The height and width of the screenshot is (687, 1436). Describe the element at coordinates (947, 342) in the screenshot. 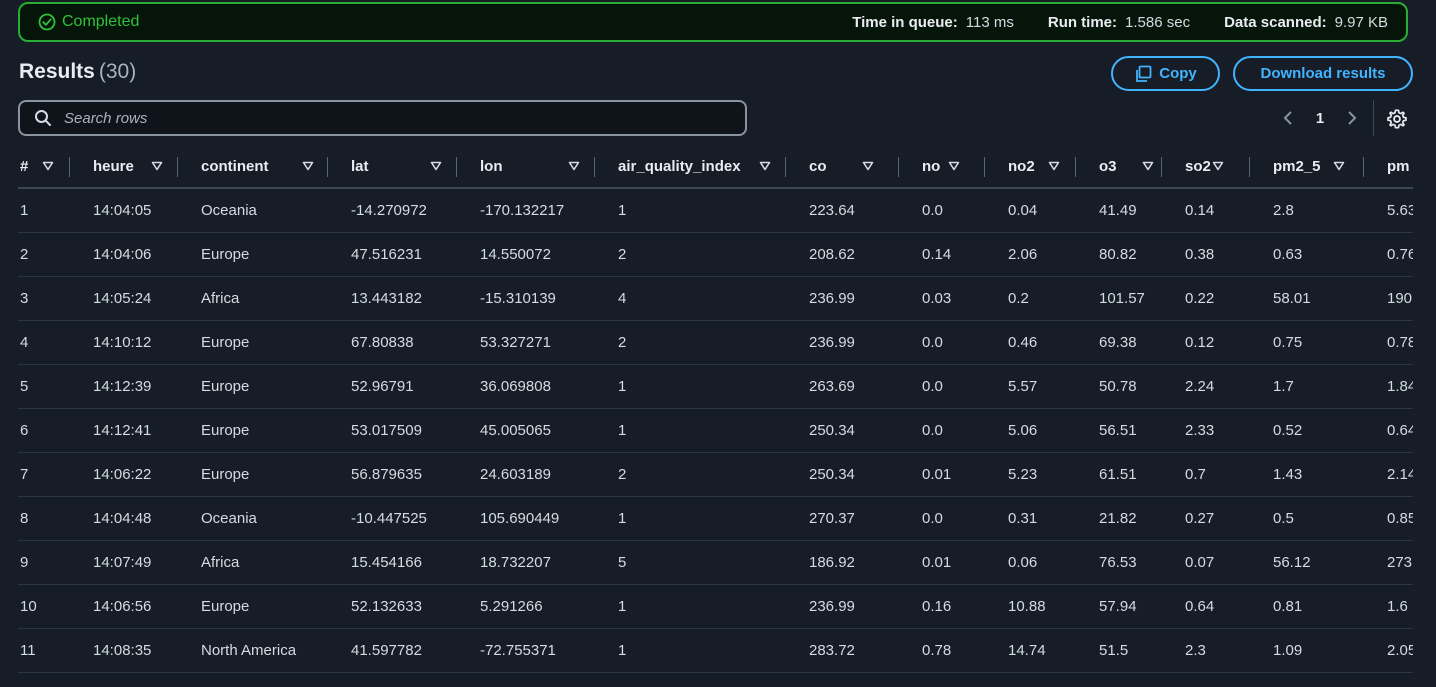

I see `table-cell: 0.0` at that location.